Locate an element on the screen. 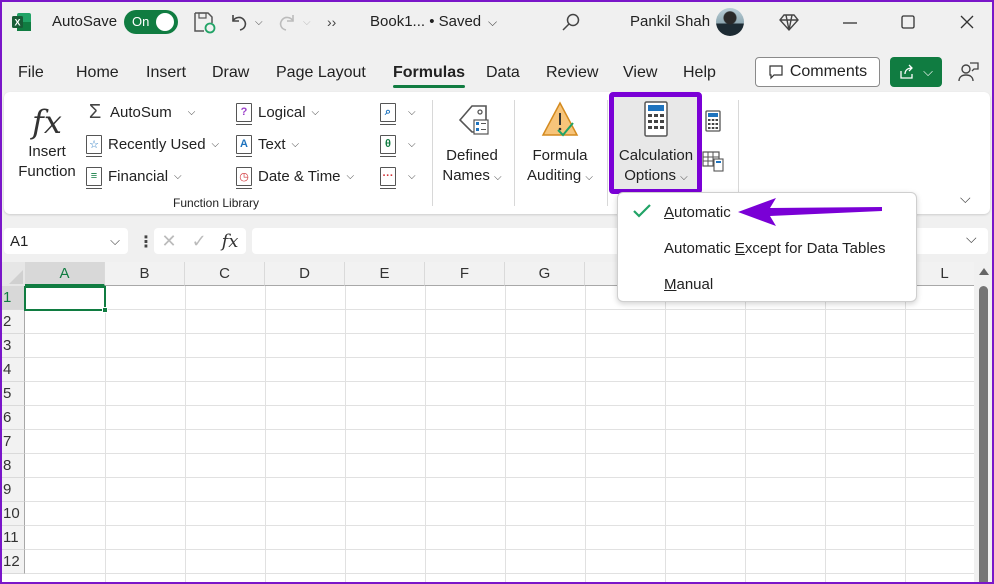 The image size is (994, 584). close-icon is located at coordinates (967, 22).